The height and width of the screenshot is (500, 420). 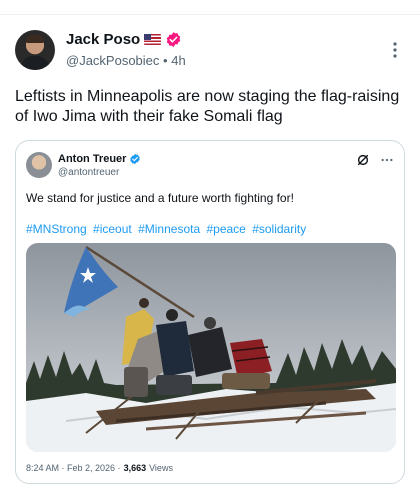 I want to click on author-handle-row: @JackPosobiec • 4h, so click(x=126, y=60).